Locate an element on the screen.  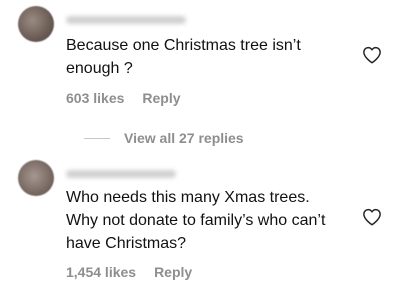
view-replies-button: View all 27 replies is located at coordinates (164, 138).